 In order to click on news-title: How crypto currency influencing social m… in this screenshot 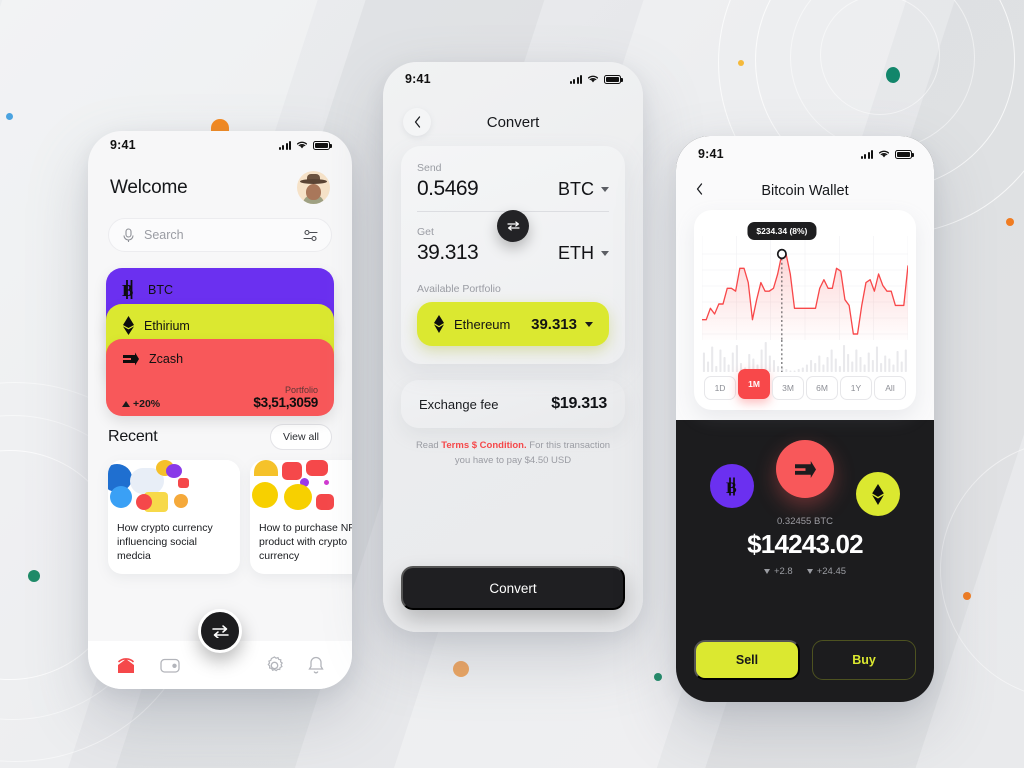, I will do `click(165, 542)`.